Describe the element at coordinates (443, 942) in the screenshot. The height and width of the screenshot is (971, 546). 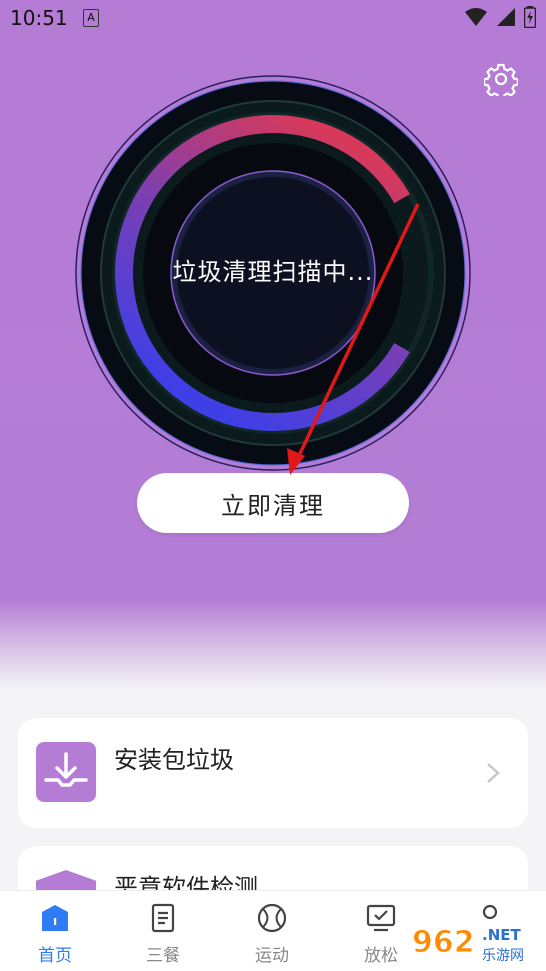
I see `watermark-number: 962` at that location.